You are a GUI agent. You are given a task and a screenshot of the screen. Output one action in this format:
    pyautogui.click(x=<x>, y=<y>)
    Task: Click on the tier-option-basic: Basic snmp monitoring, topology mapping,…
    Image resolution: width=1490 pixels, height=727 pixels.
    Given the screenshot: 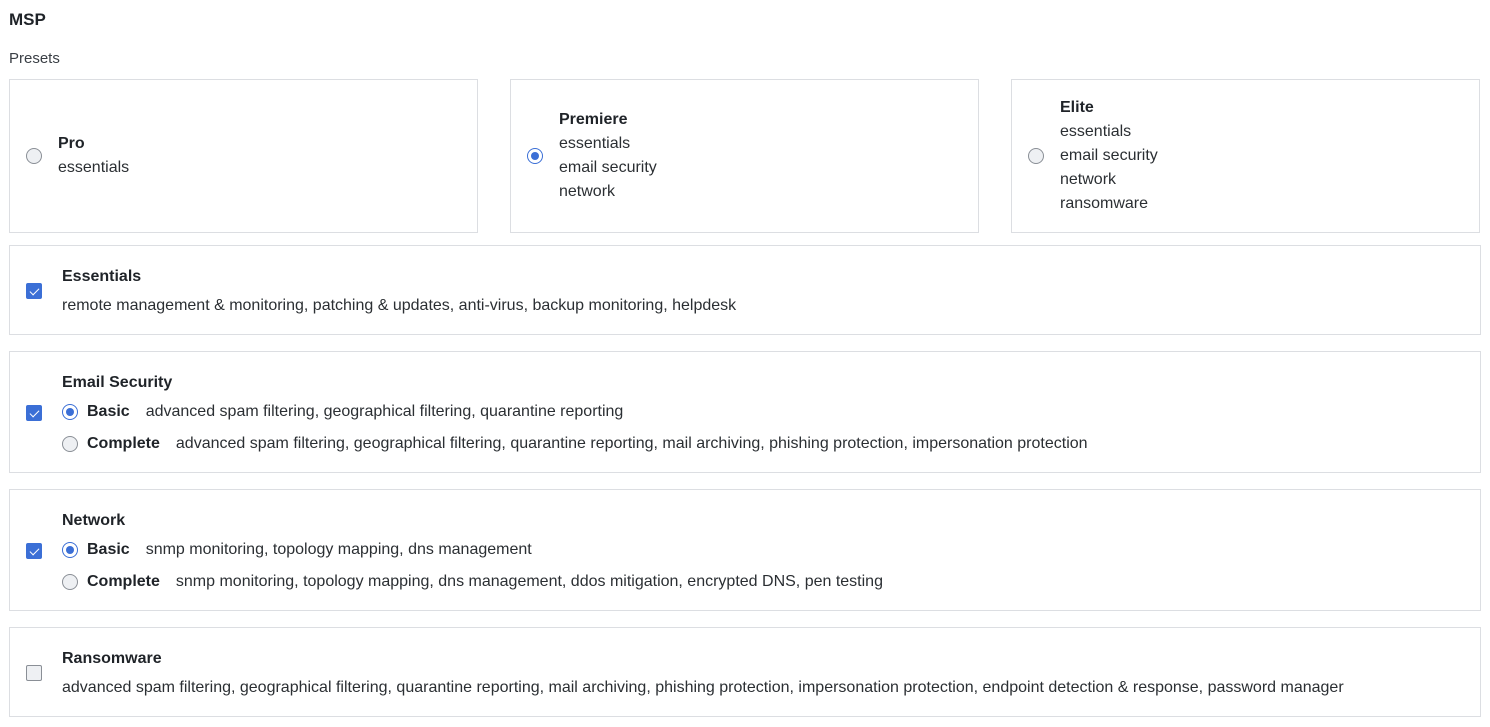 What is the action you would take?
    pyautogui.click(x=297, y=550)
    